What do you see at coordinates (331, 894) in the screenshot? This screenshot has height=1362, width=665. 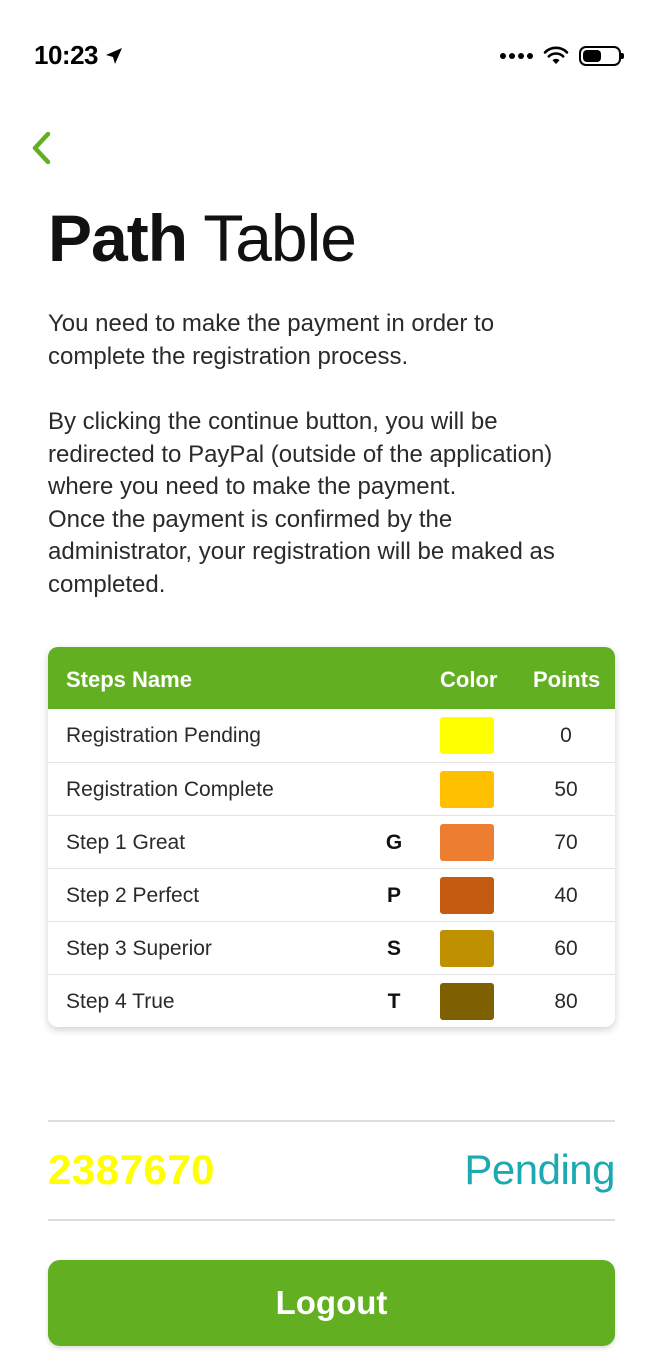 I see `table-row: Step 2 Perfect P 40` at bounding box center [331, 894].